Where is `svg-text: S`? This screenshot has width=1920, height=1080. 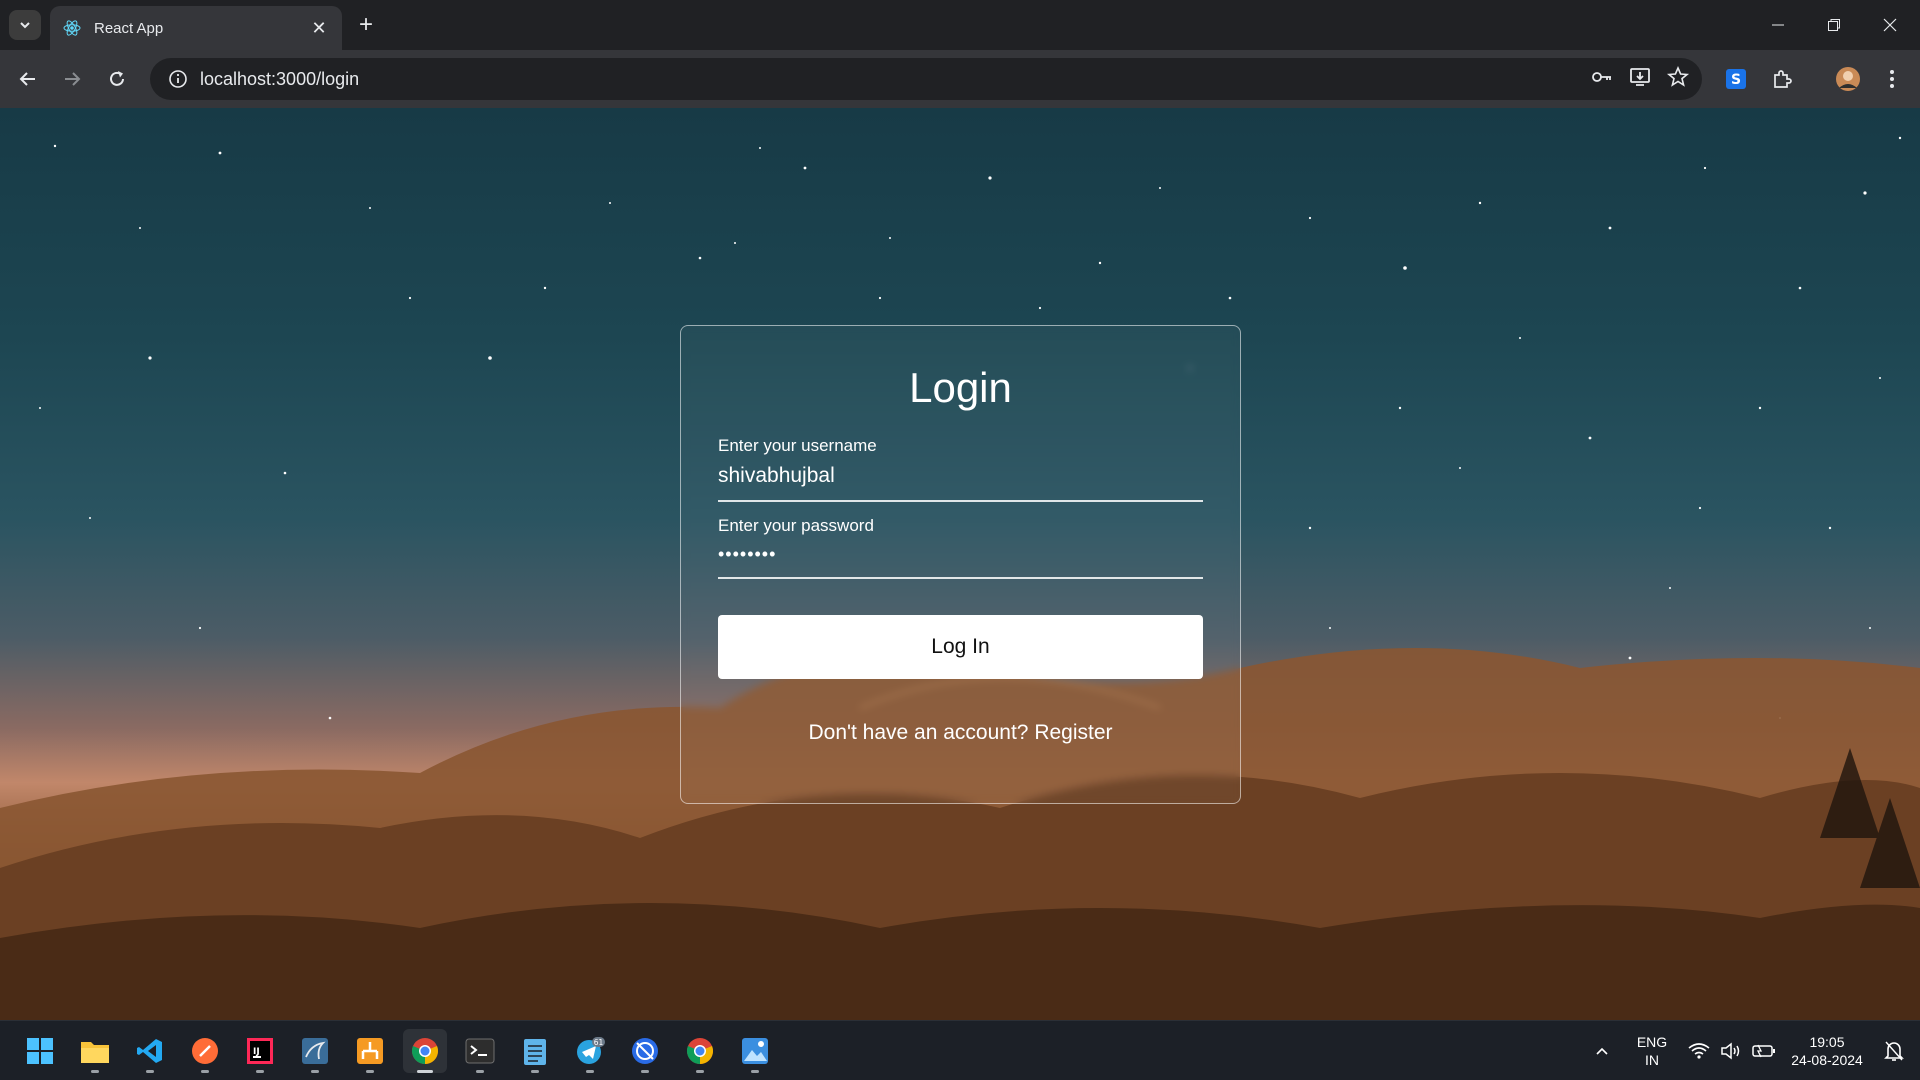 svg-text: S is located at coordinates (1736, 80).